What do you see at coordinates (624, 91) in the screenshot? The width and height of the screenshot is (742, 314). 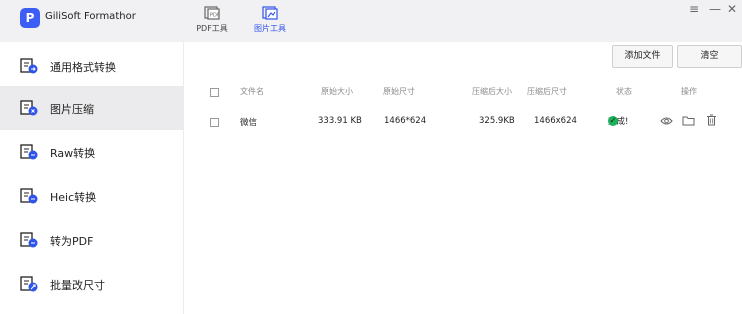 I see `col-status: 状态` at bounding box center [624, 91].